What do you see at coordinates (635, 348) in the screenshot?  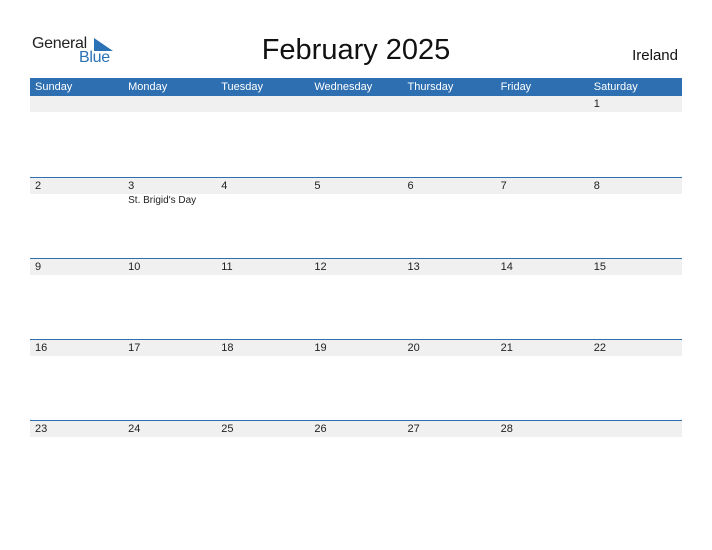 I see `day-cell: 22` at bounding box center [635, 348].